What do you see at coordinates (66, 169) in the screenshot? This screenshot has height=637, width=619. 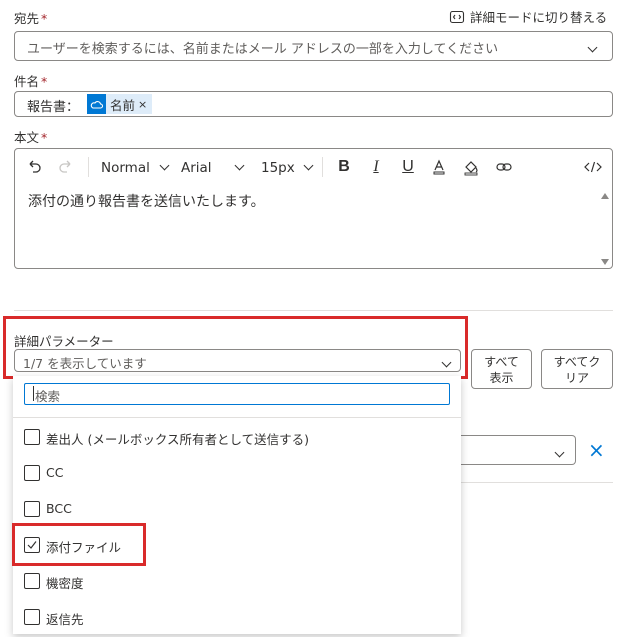 I see `redo-icon` at bounding box center [66, 169].